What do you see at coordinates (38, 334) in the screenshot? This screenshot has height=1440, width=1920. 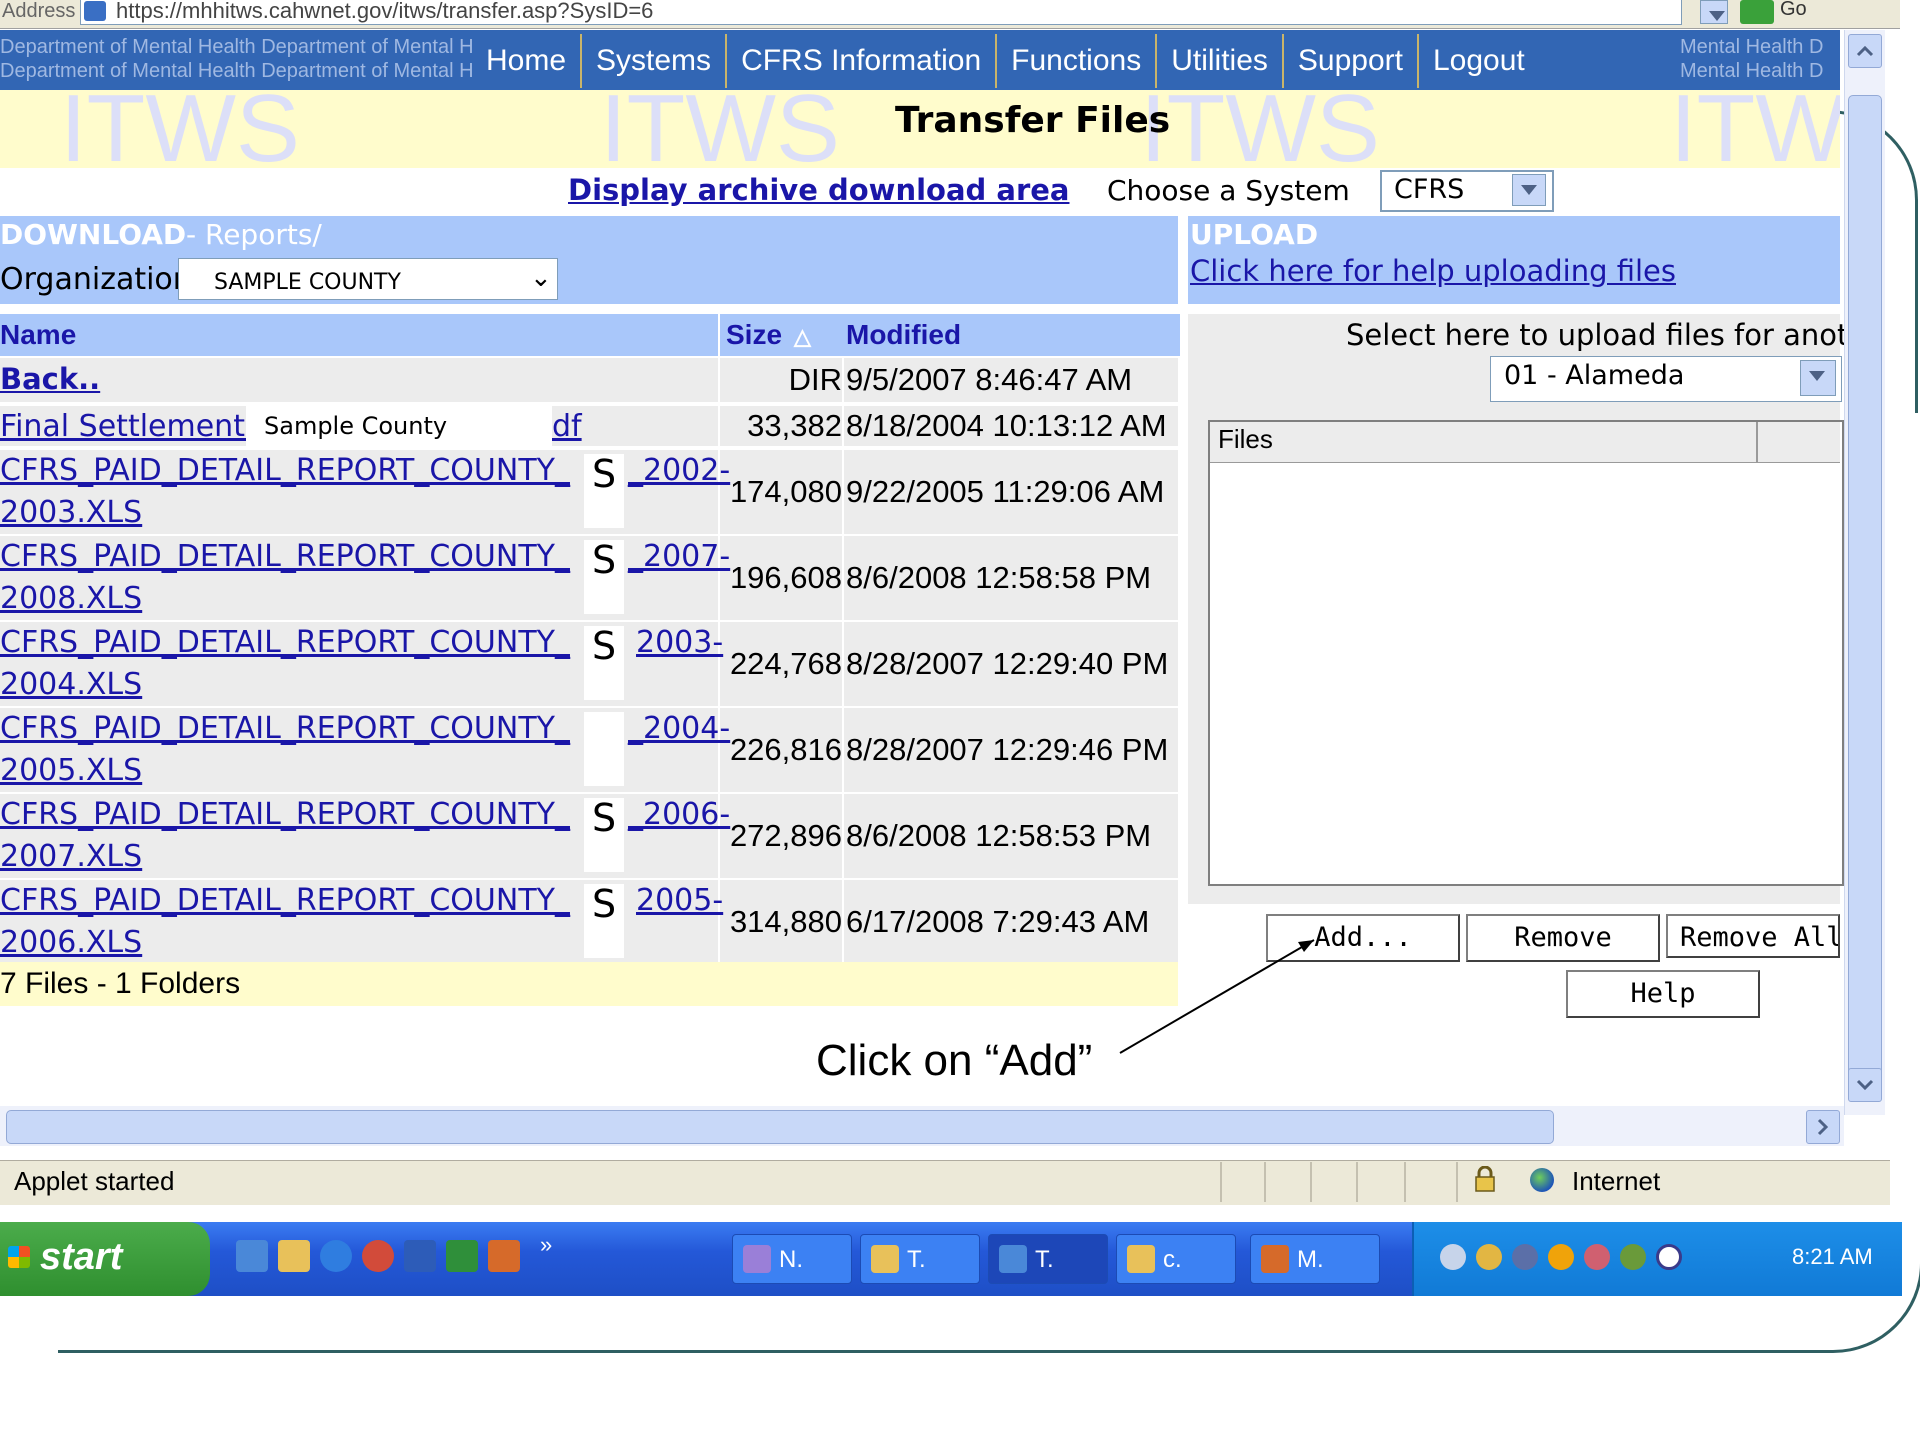 I see `name-header-label: Name` at bounding box center [38, 334].